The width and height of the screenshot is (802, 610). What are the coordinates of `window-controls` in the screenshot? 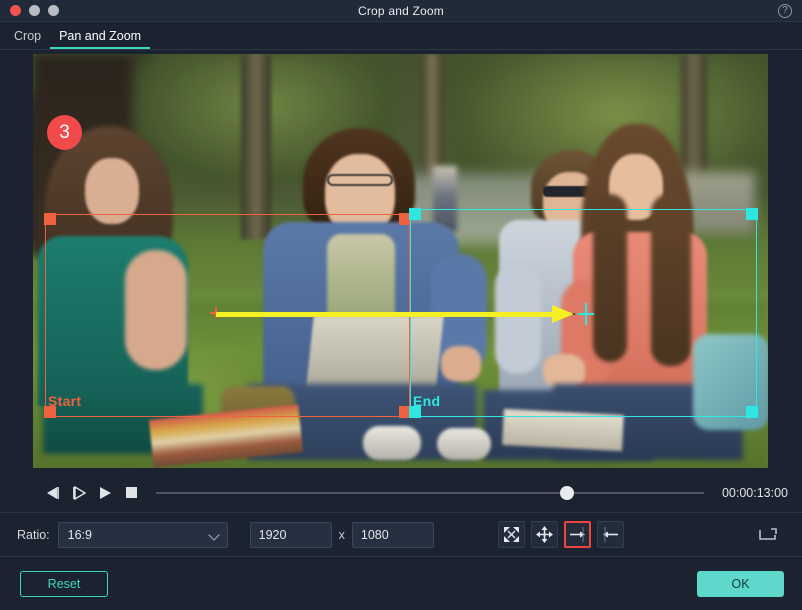 It's located at (34, 10).